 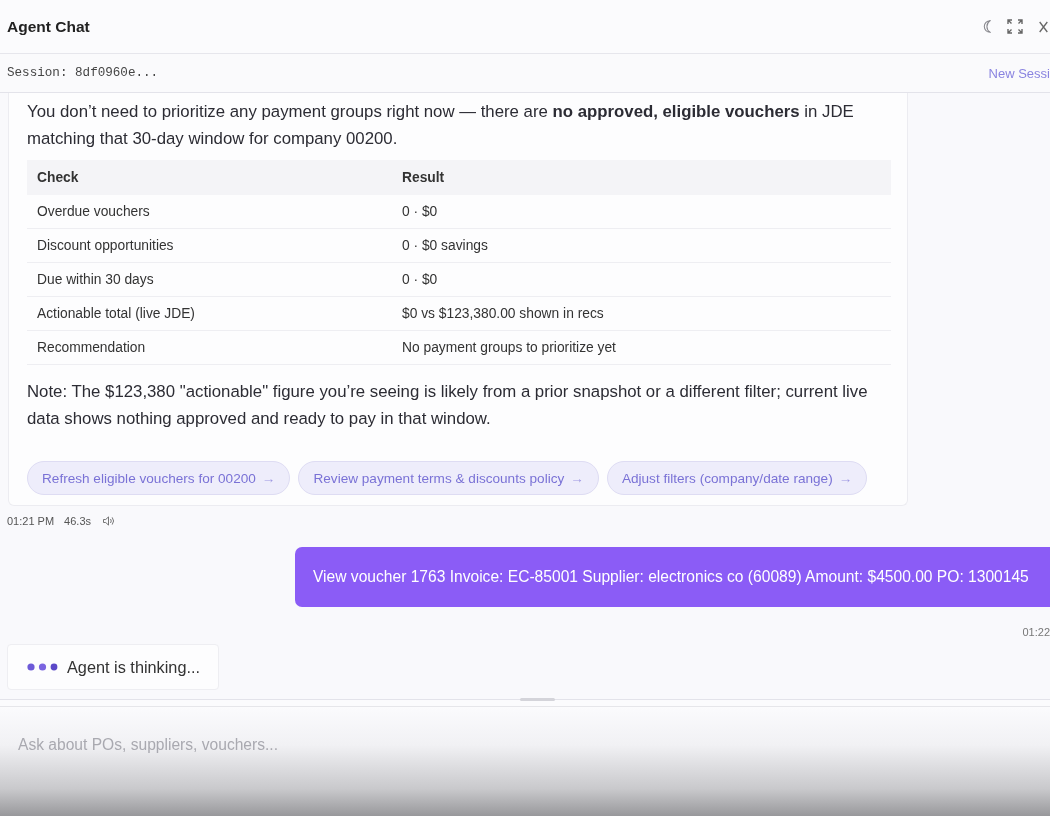 I want to click on user-message: View voucher 1763 Invoice: EC-85001 Supplier: electronics co (60089) Amount: $4500.00 PO: 1300145, so click(x=672, y=577).